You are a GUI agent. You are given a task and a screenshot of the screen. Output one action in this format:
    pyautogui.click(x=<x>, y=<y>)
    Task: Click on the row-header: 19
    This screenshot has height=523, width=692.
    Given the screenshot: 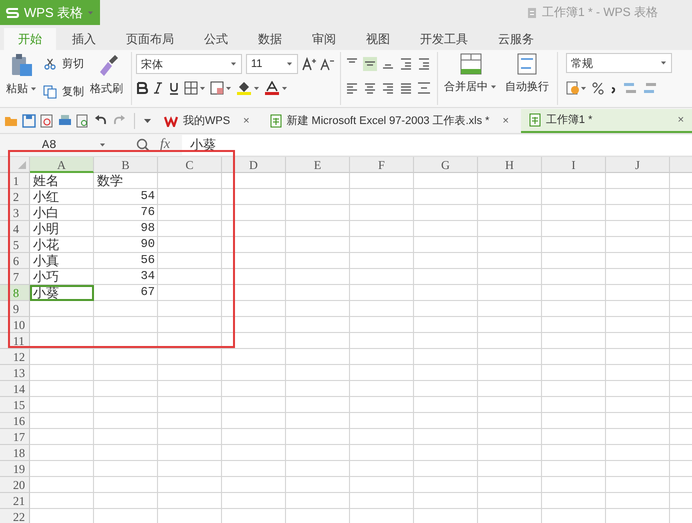 What is the action you would take?
    pyautogui.click(x=15, y=469)
    